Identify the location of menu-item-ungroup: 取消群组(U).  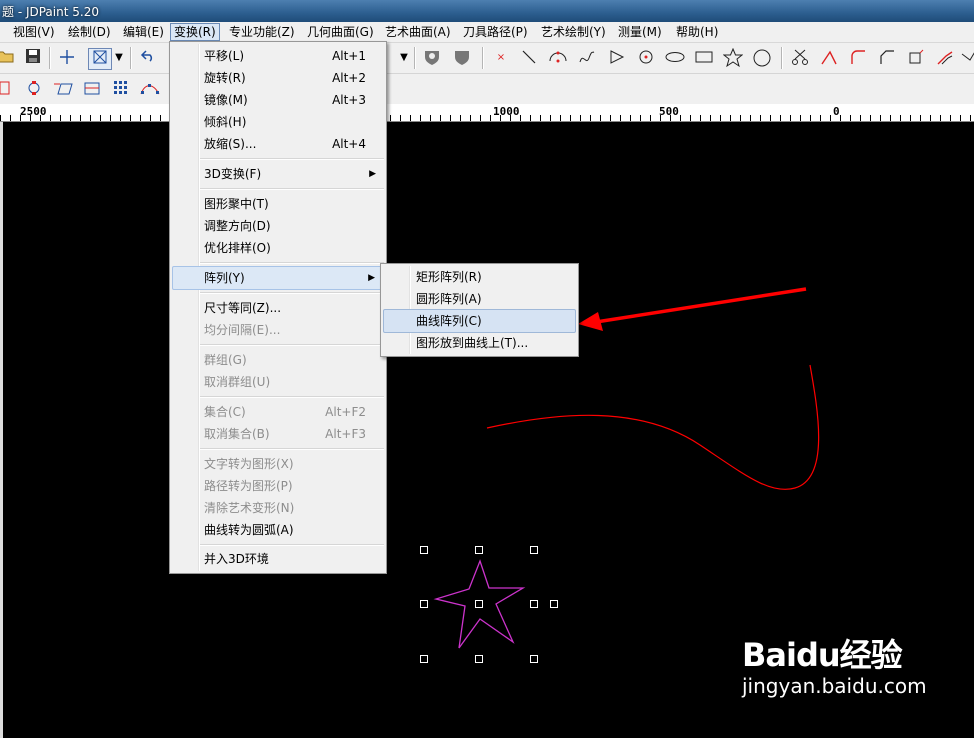
(278, 382).